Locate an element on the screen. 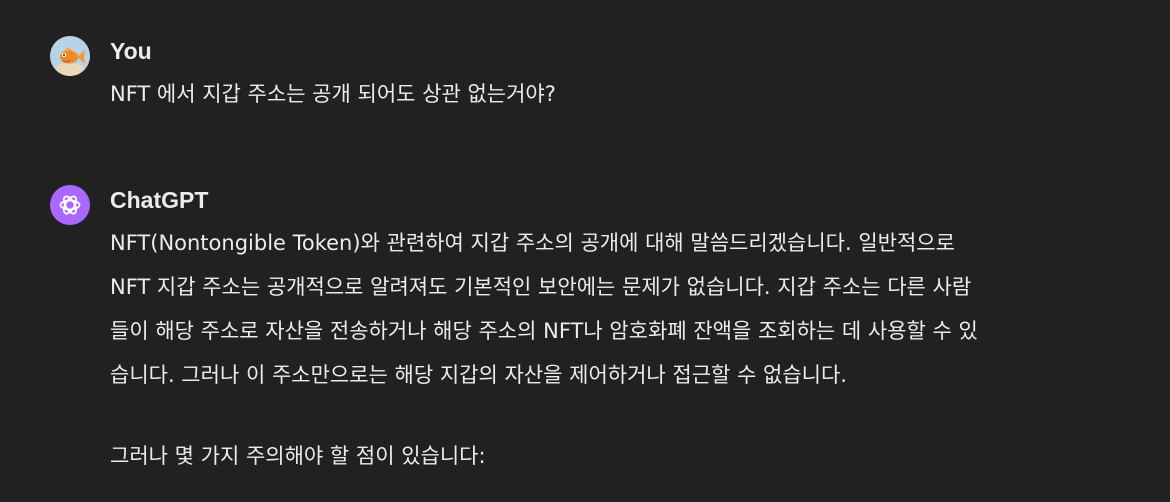 The width and height of the screenshot is (1170, 502). user-avatar-icon is located at coordinates (70, 56).